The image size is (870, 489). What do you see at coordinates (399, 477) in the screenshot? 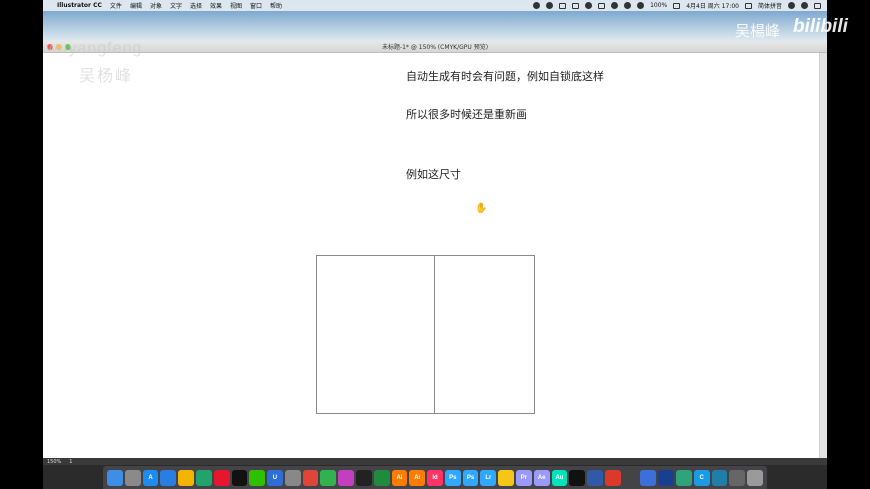
I see `dock-illustrator-icon: Ai` at bounding box center [399, 477].